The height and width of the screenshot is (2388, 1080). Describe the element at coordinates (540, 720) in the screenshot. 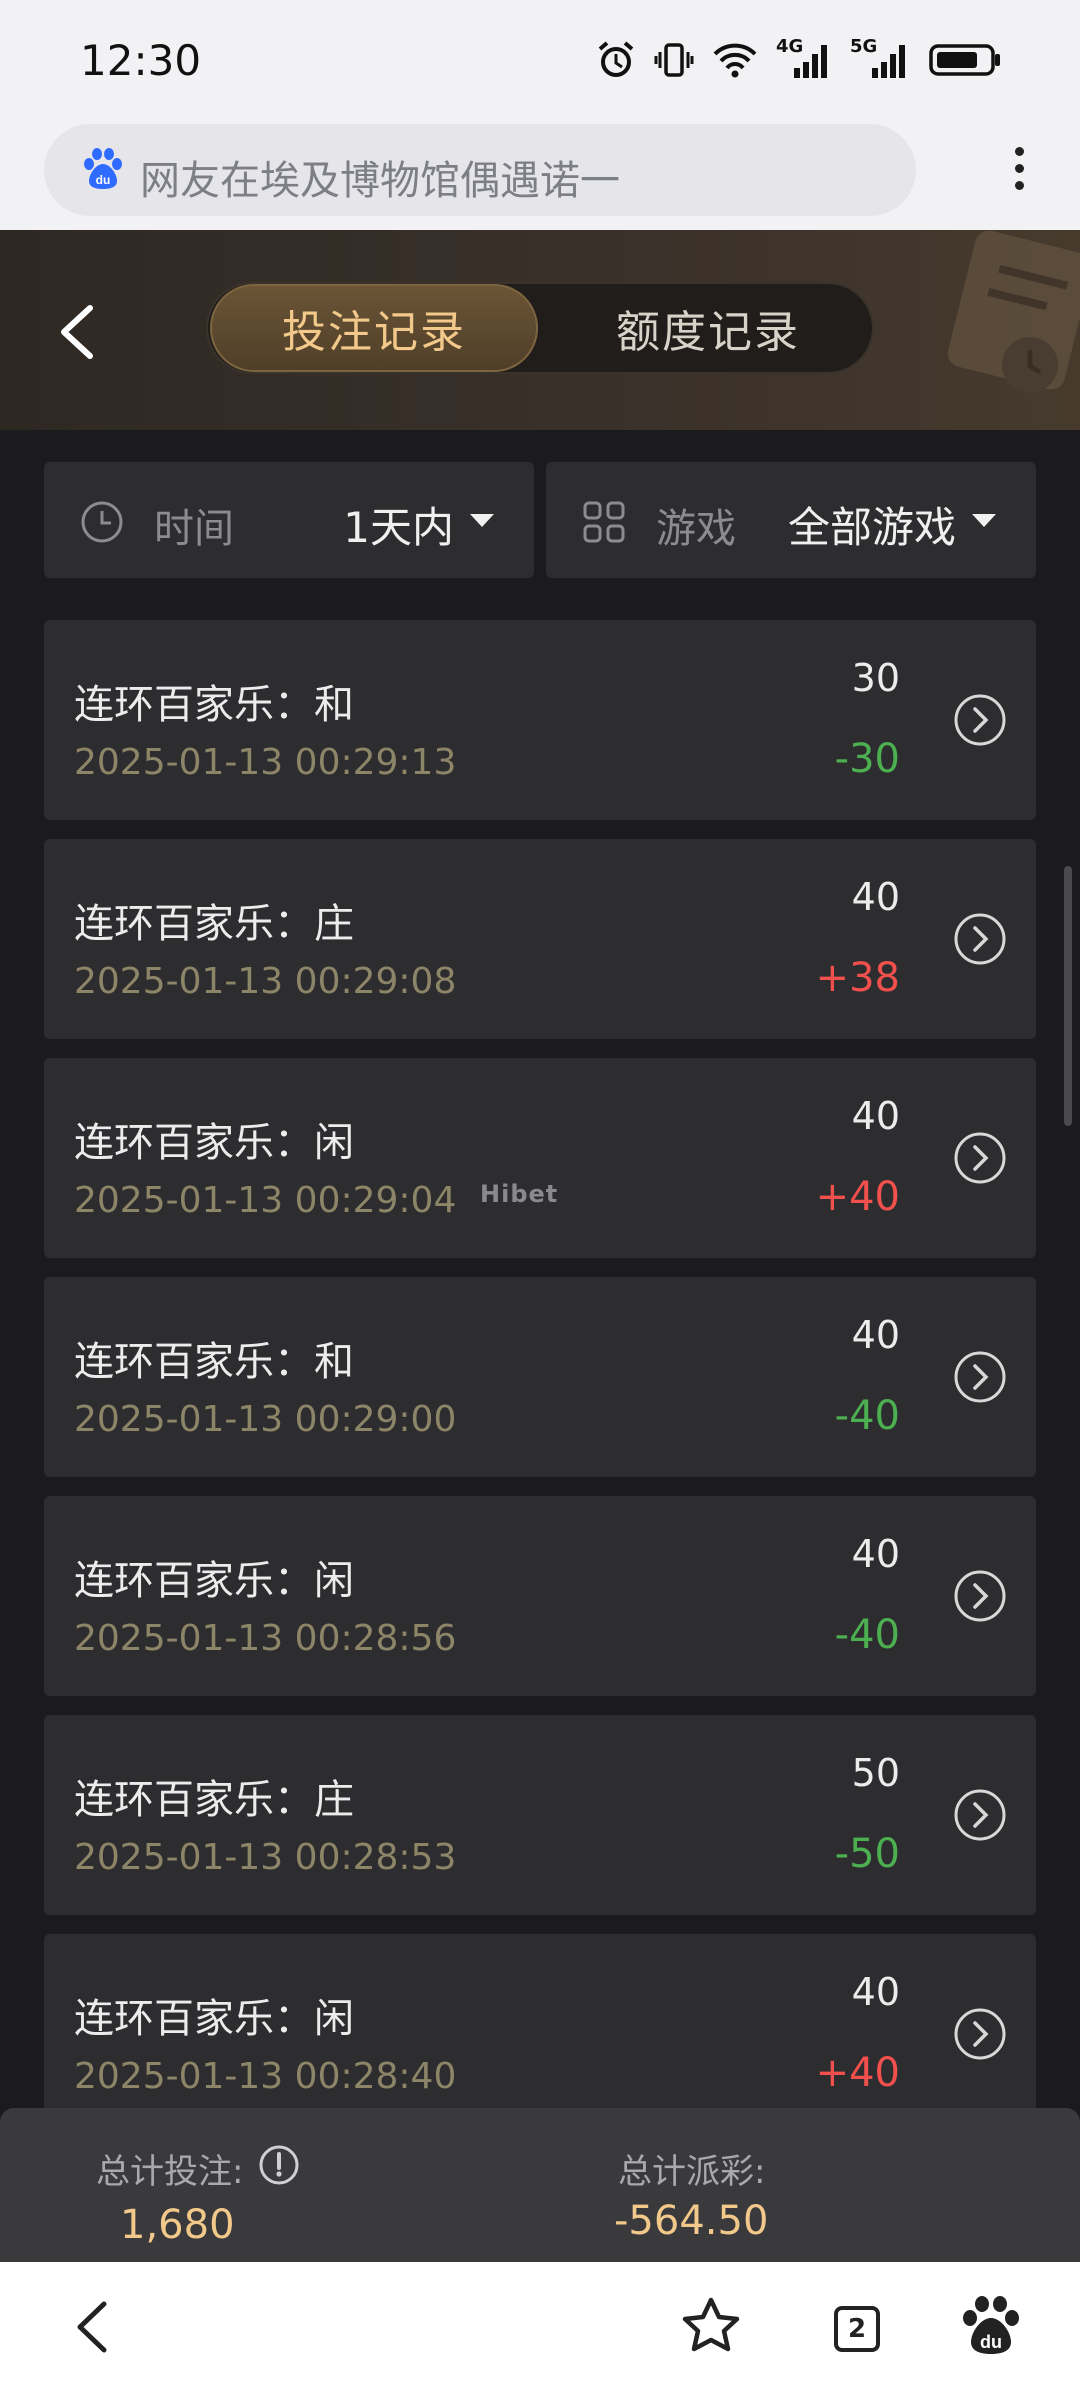

I see `list-item: 连环百家乐：和 2025-01-13 00:29:13 30 -30` at that location.